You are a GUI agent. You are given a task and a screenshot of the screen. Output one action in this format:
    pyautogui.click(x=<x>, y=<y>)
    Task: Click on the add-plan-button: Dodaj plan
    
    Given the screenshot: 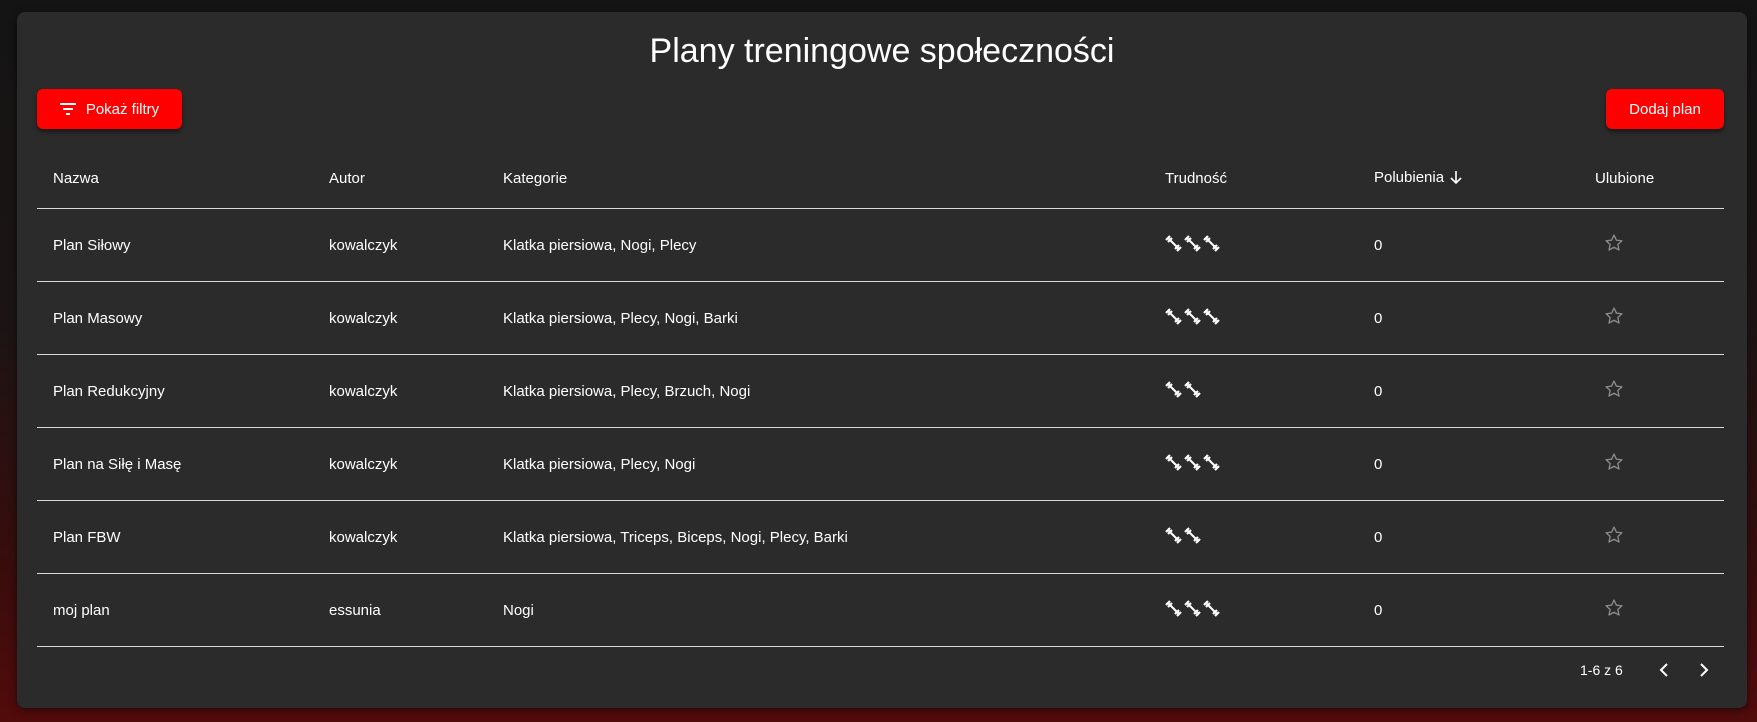 What is the action you would take?
    pyautogui.click(x=1665, y=109)
    